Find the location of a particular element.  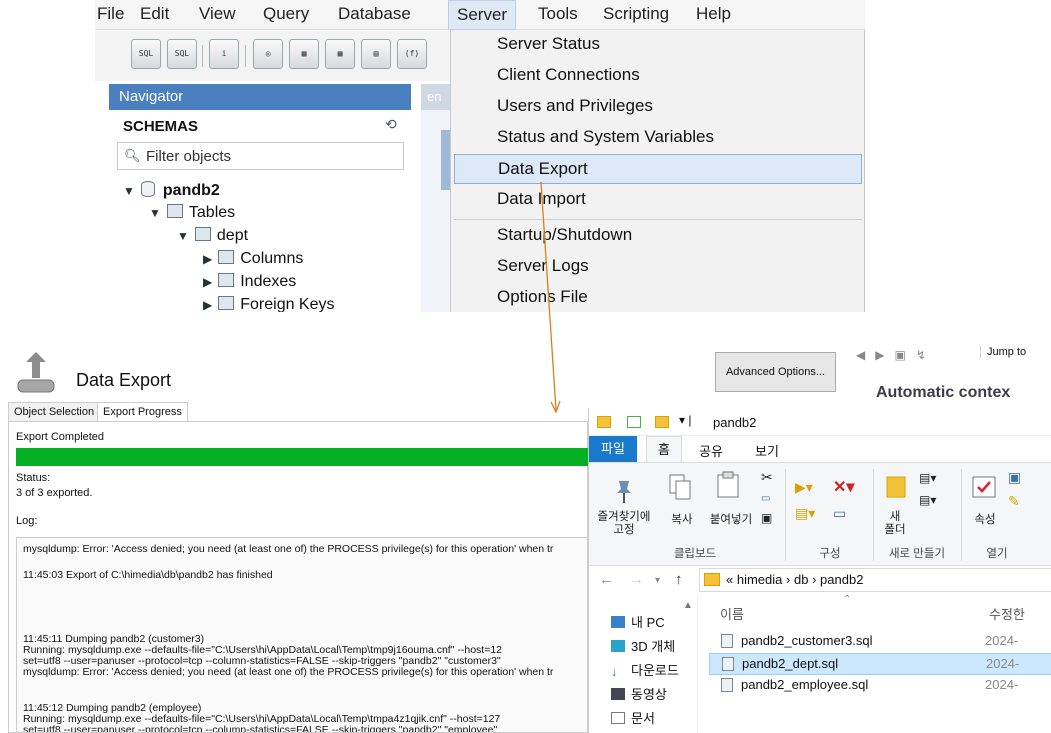

tree-table-dept: ▼ dept is located at coordinates (212, 236).